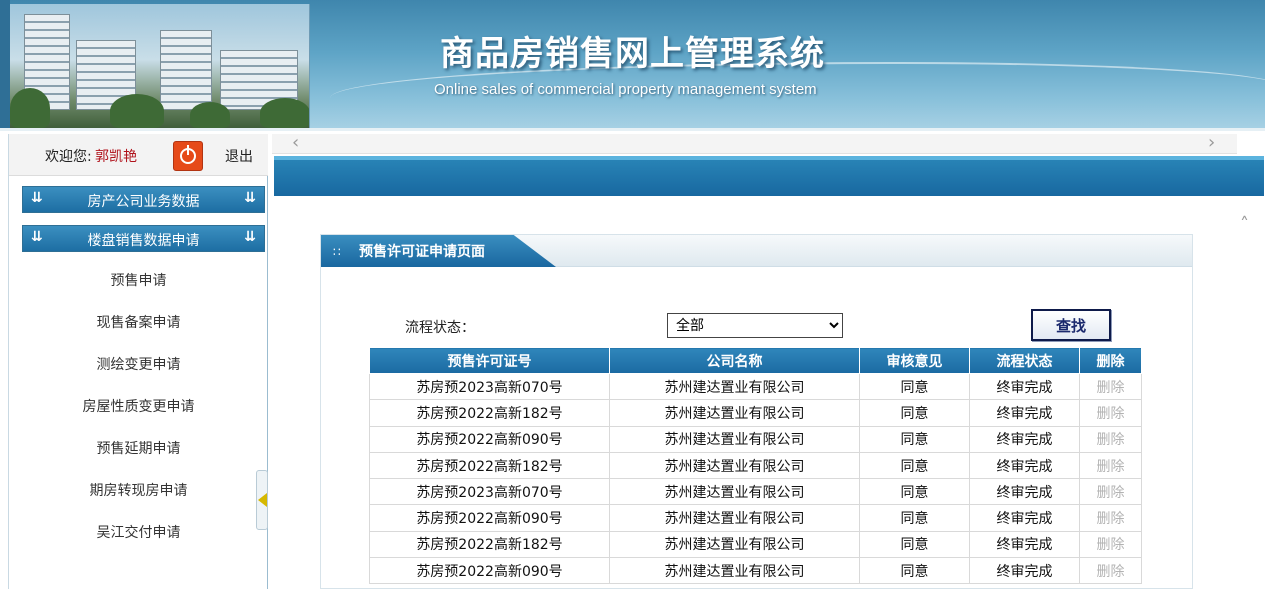 Image resolution: width=1265 pixels, height=589 pixels. What do you see at coordinates (337, 252) in the screenshot?
I see `grid-dots-icon: ∷` at bounding box center [337, 252].